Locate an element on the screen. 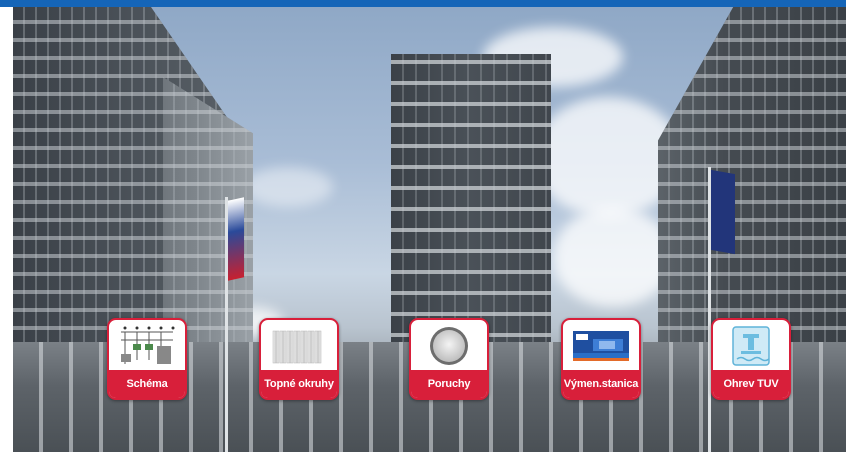 This screenshot has width=846, height=452. top-bar is located at coordinates (423, 3).